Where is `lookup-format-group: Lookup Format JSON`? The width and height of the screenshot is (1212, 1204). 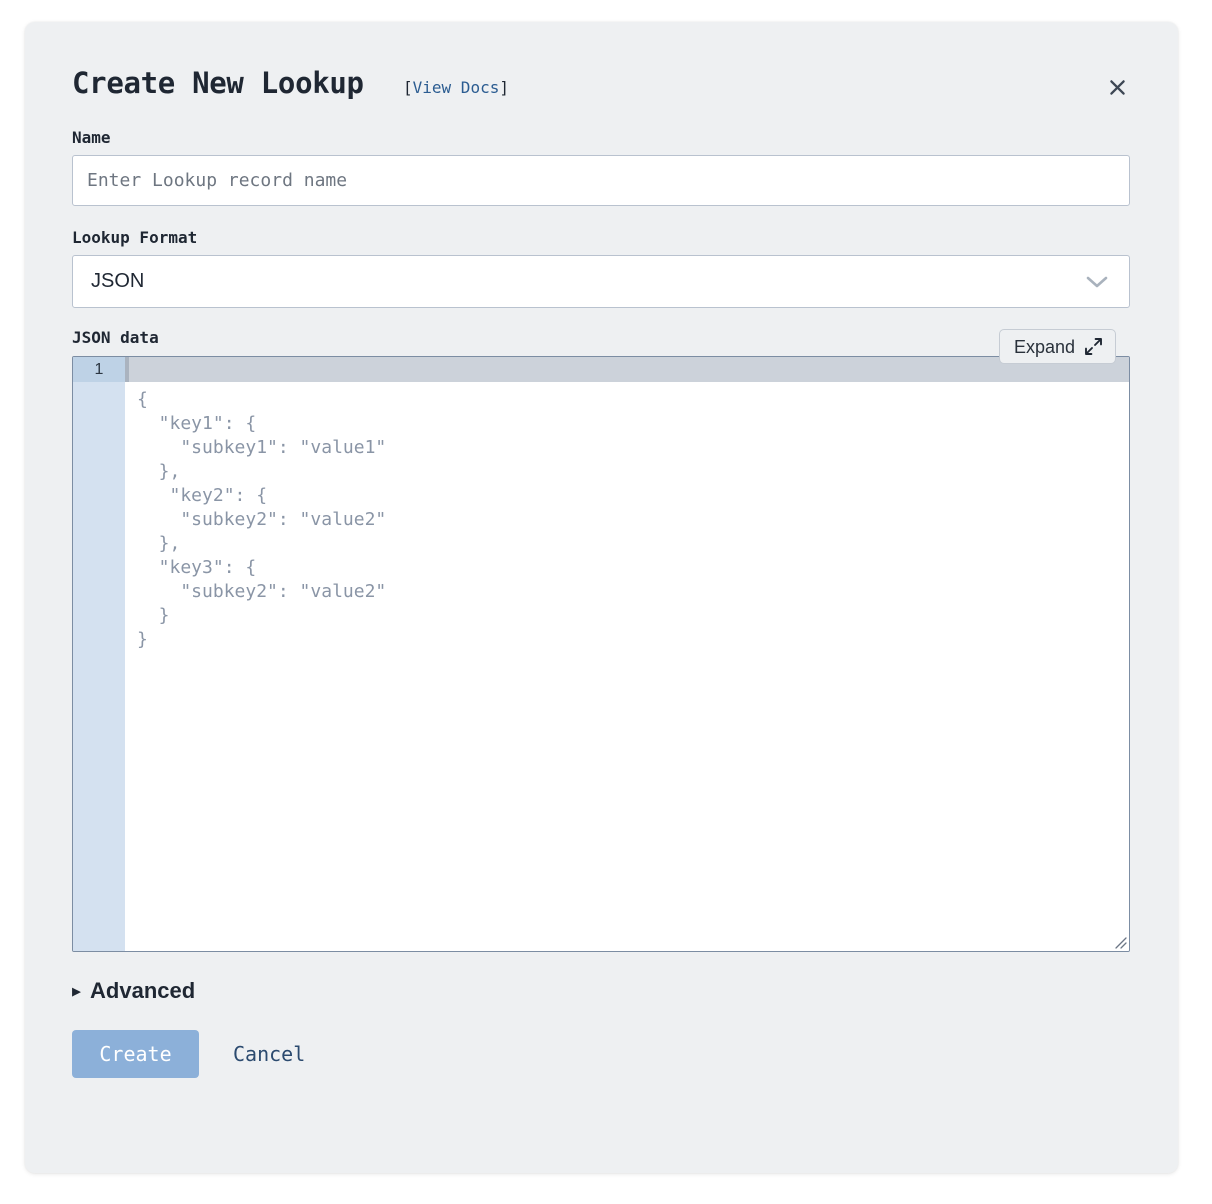 lookup-format-group: Lookup Format JSON is located at coordinates (601, 268).